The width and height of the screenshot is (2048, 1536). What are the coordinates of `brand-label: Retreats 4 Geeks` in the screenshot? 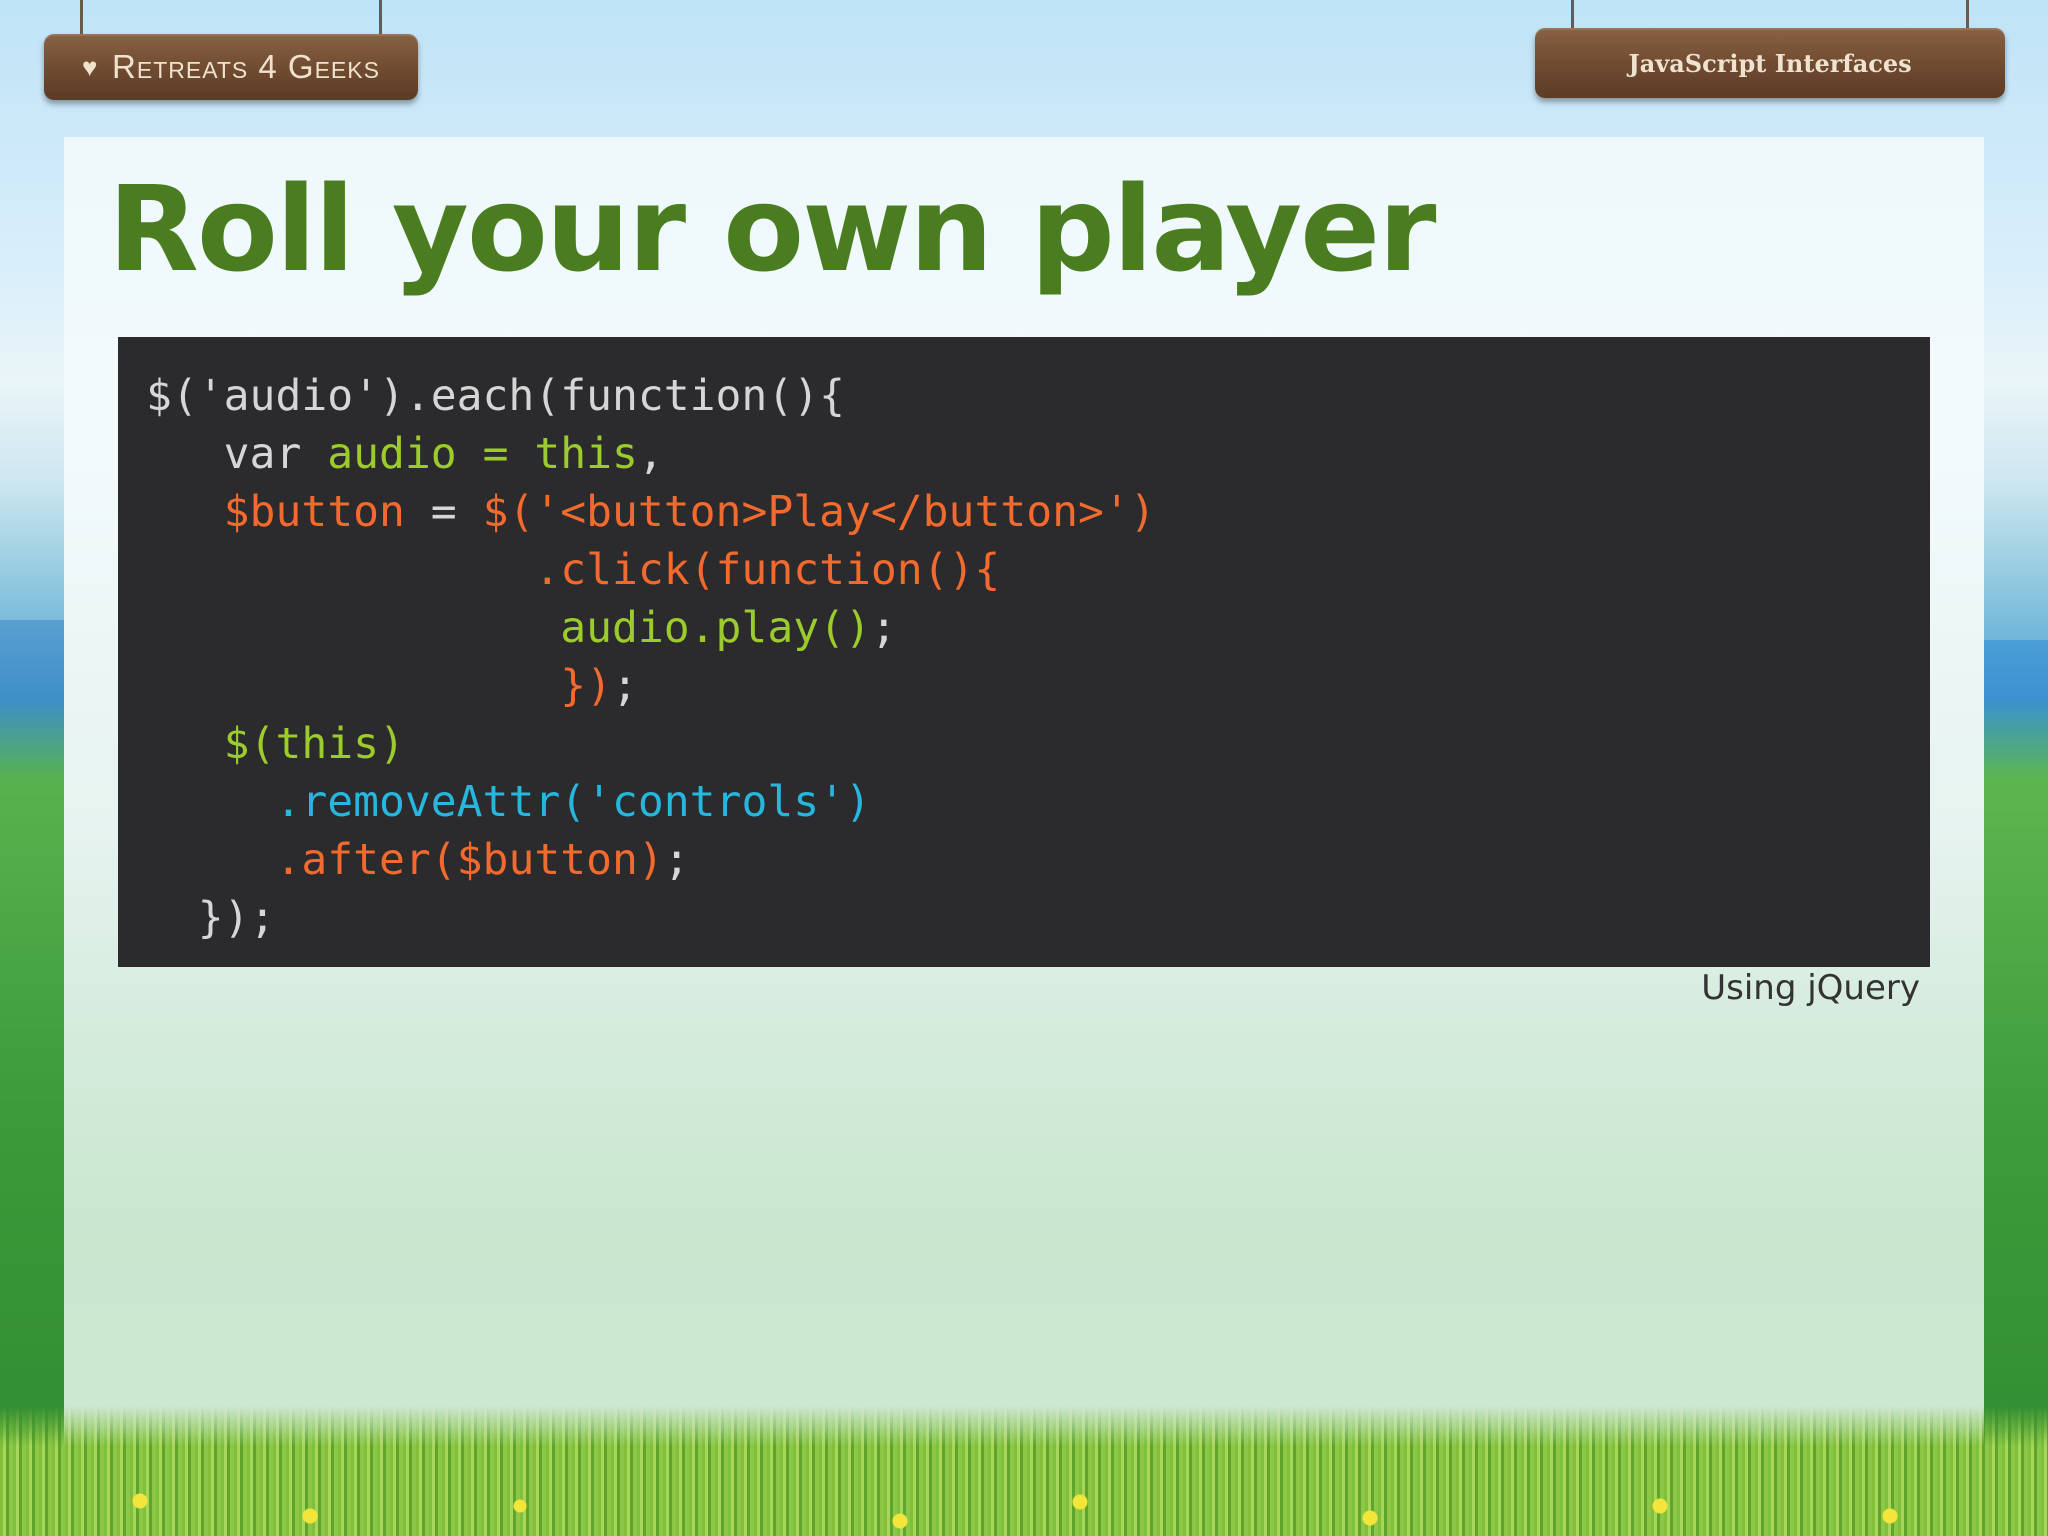 It's located at (246, 66).